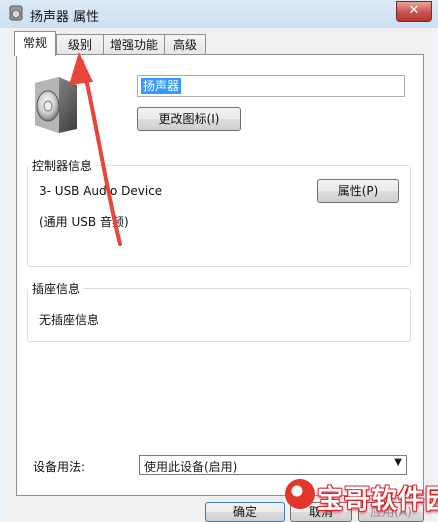 This screenshot has height=522, width=438. I want to click on window-title: 扬声器 属性, so click(65, 17).